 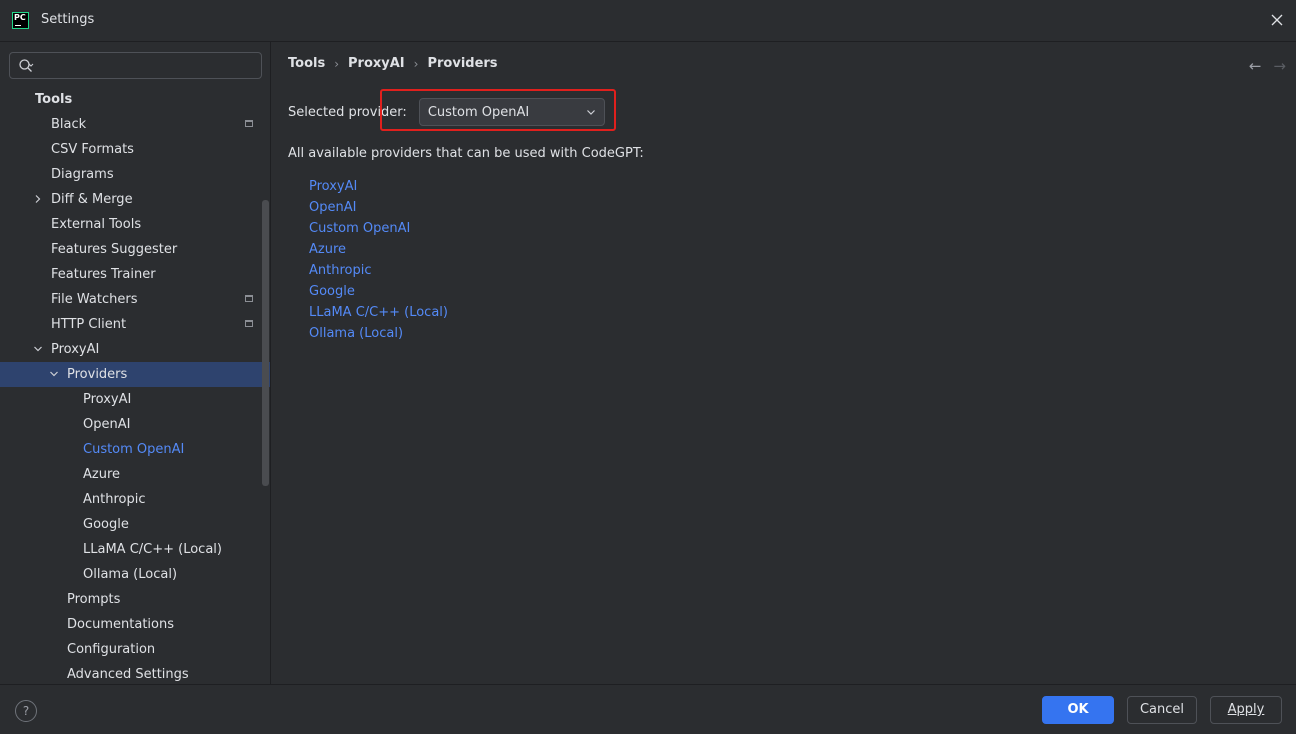 What do you see at coordinates (265, 343) in the screenshot?
I see `sidebar-scrollbar` at bounding box center [265, 343].